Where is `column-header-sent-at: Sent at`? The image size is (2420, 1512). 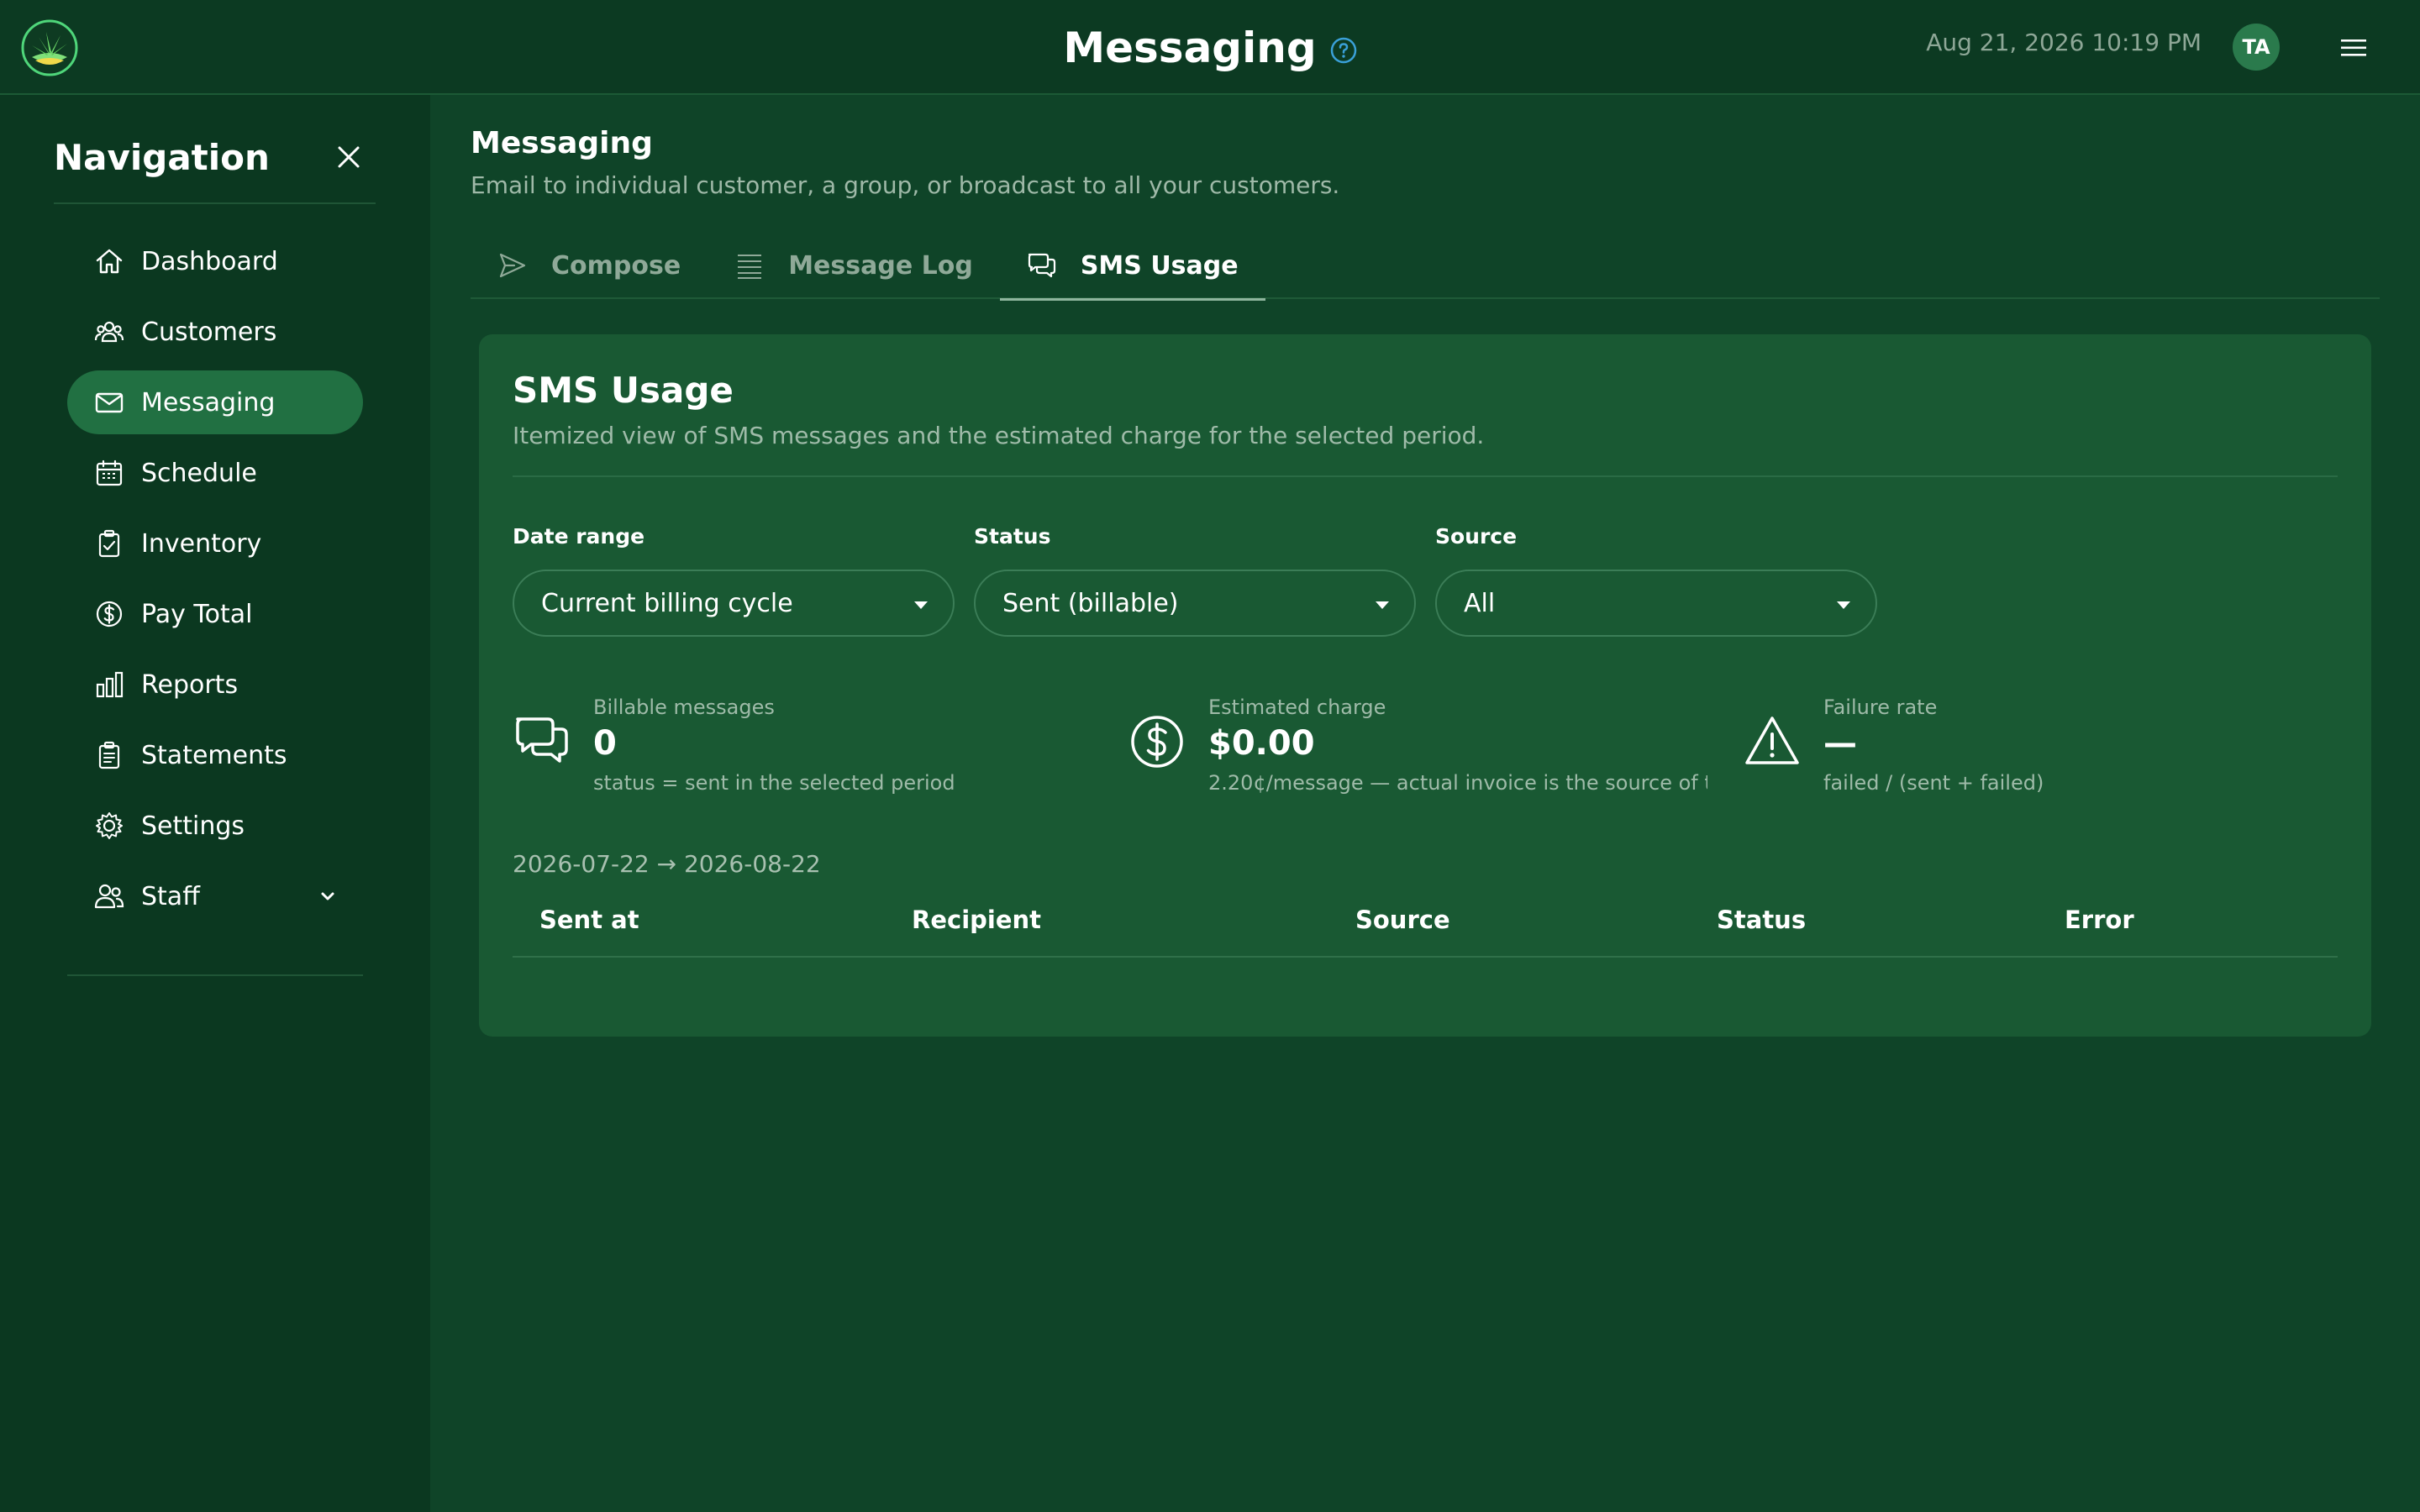
column-header-sent-at: Sent at is located at coordinates (589, 920).